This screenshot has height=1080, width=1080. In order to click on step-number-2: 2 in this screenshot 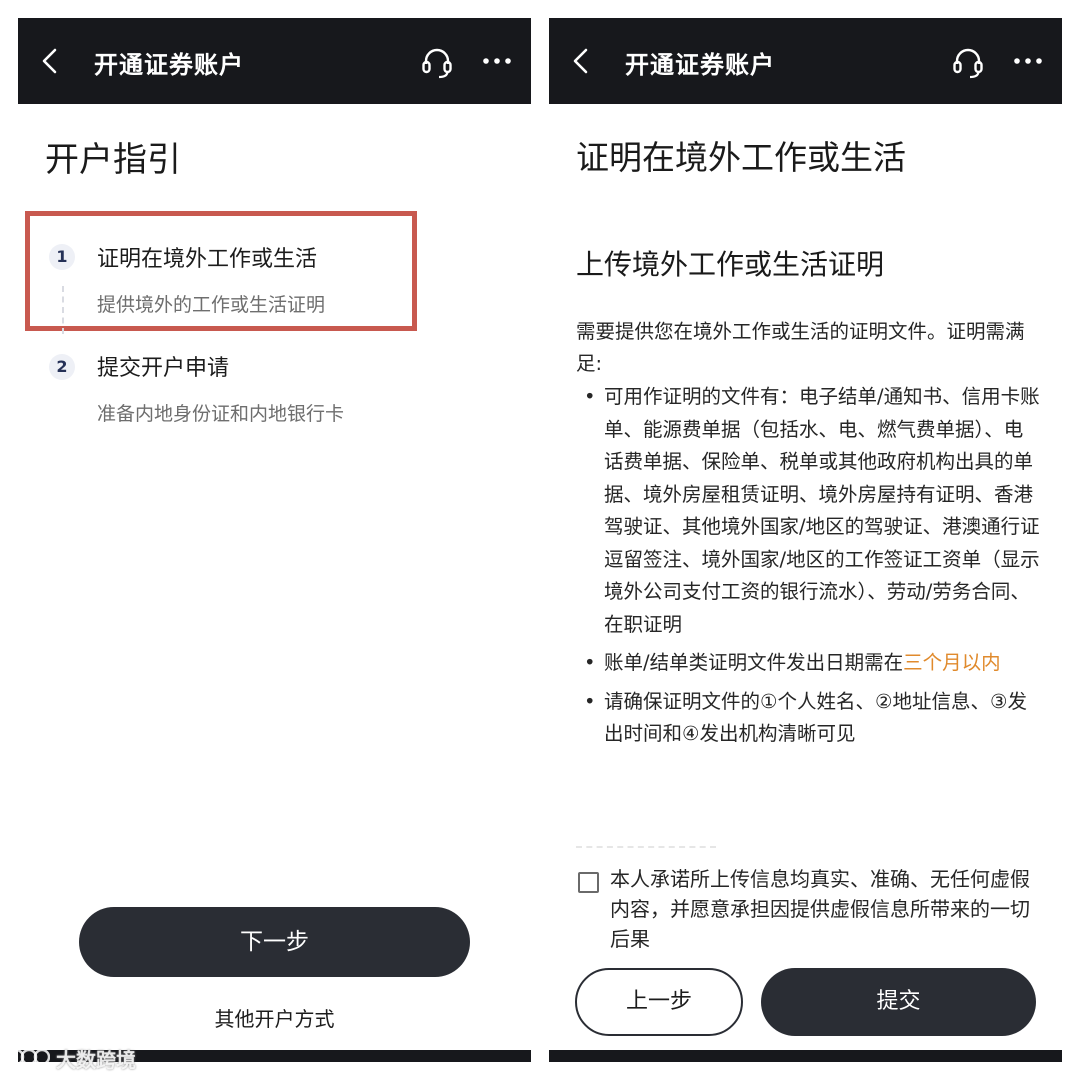, I will do `click(62, 367)`.